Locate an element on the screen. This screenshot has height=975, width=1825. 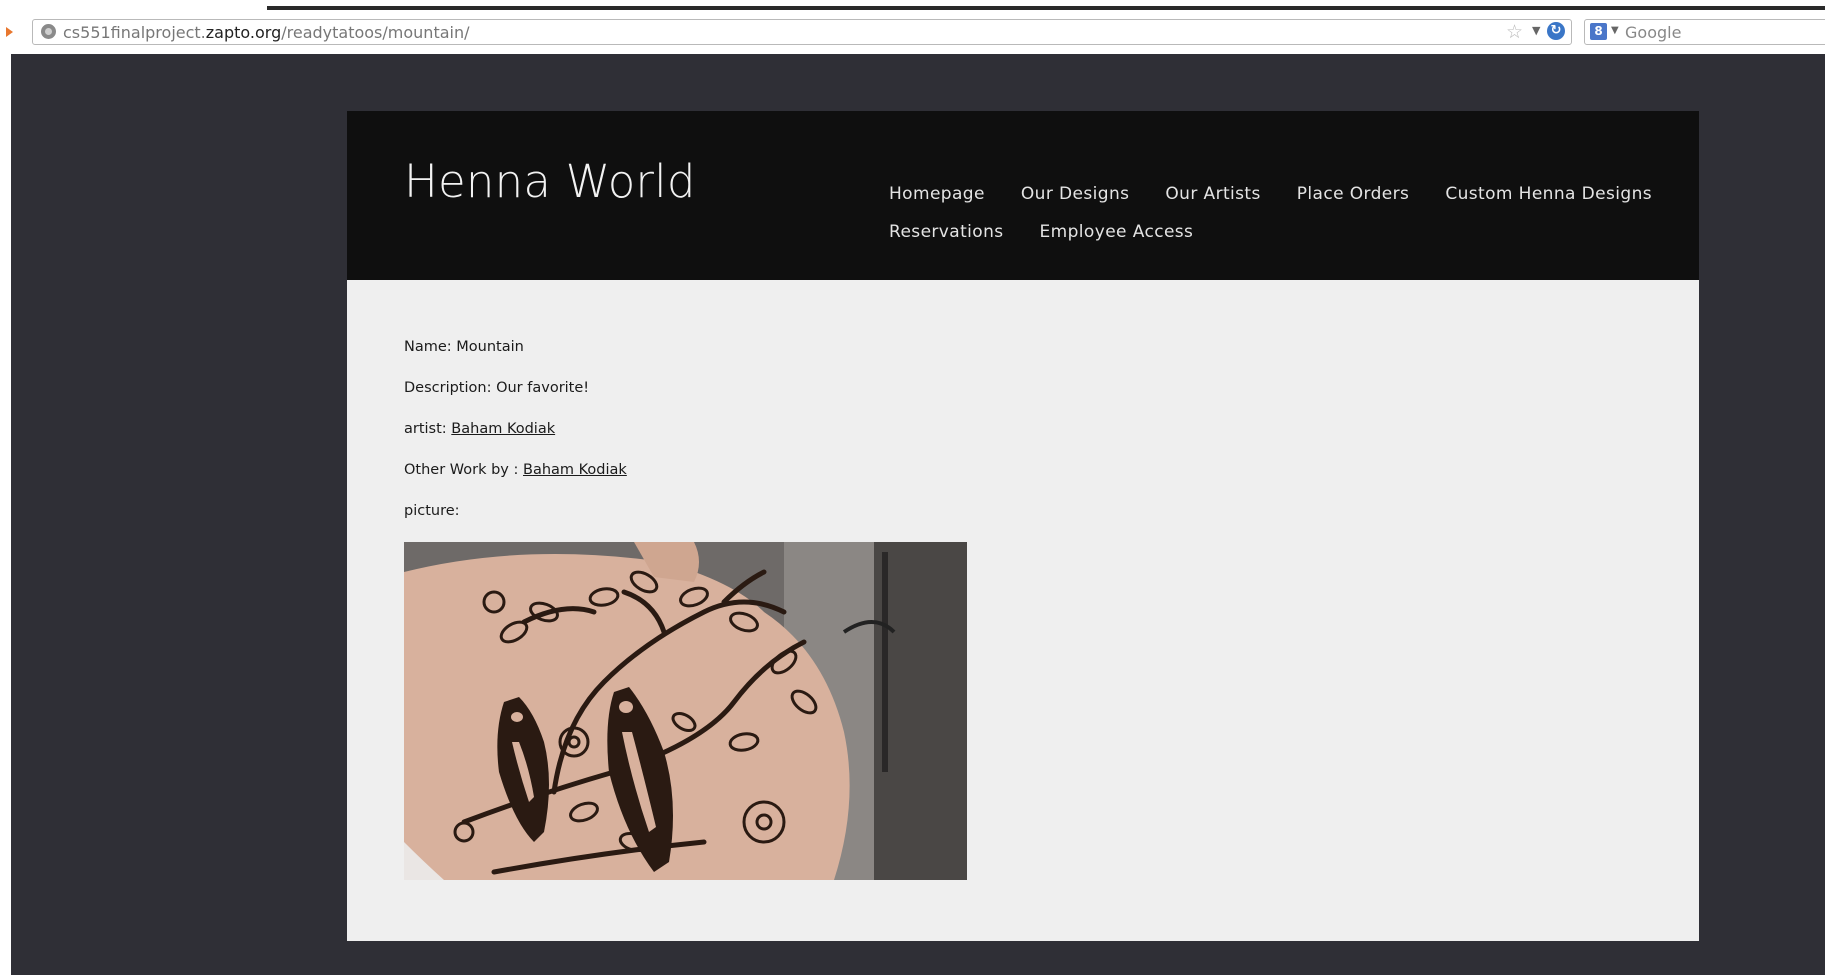
window-left-edge is located at coordinates (5, 514).